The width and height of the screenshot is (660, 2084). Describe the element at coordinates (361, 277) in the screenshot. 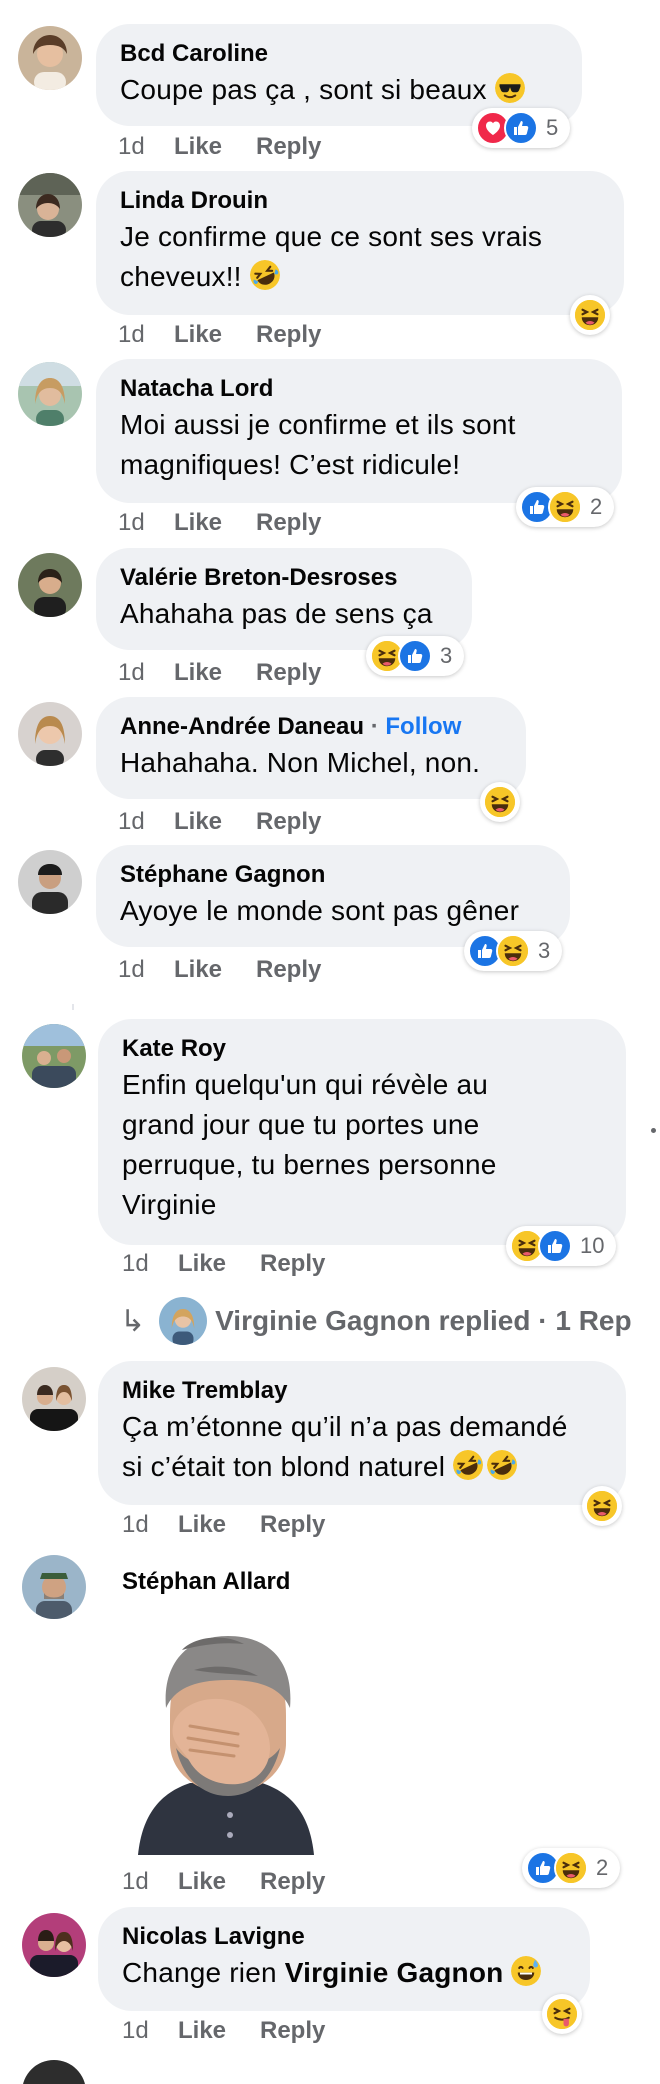

I see `comment-text-line: cheveux!!` at that location.